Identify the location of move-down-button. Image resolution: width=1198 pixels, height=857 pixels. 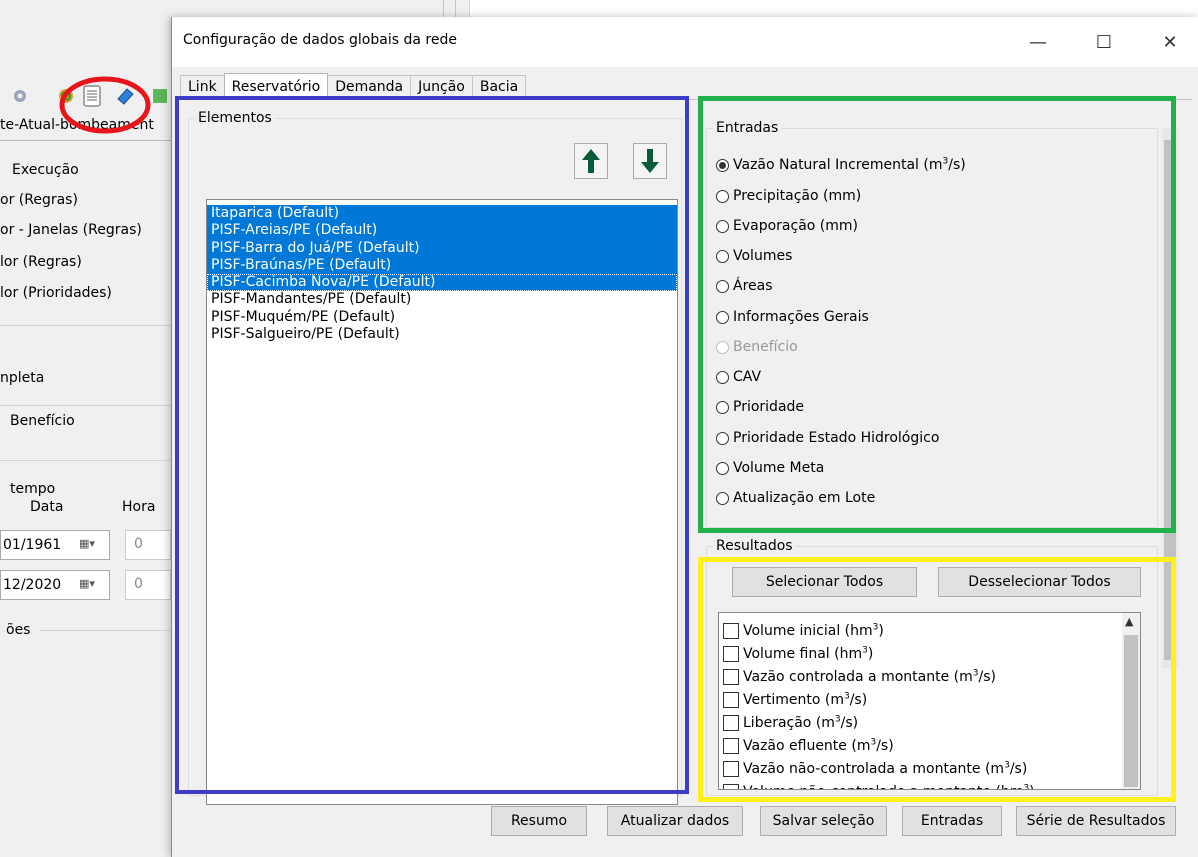
(650, 161).